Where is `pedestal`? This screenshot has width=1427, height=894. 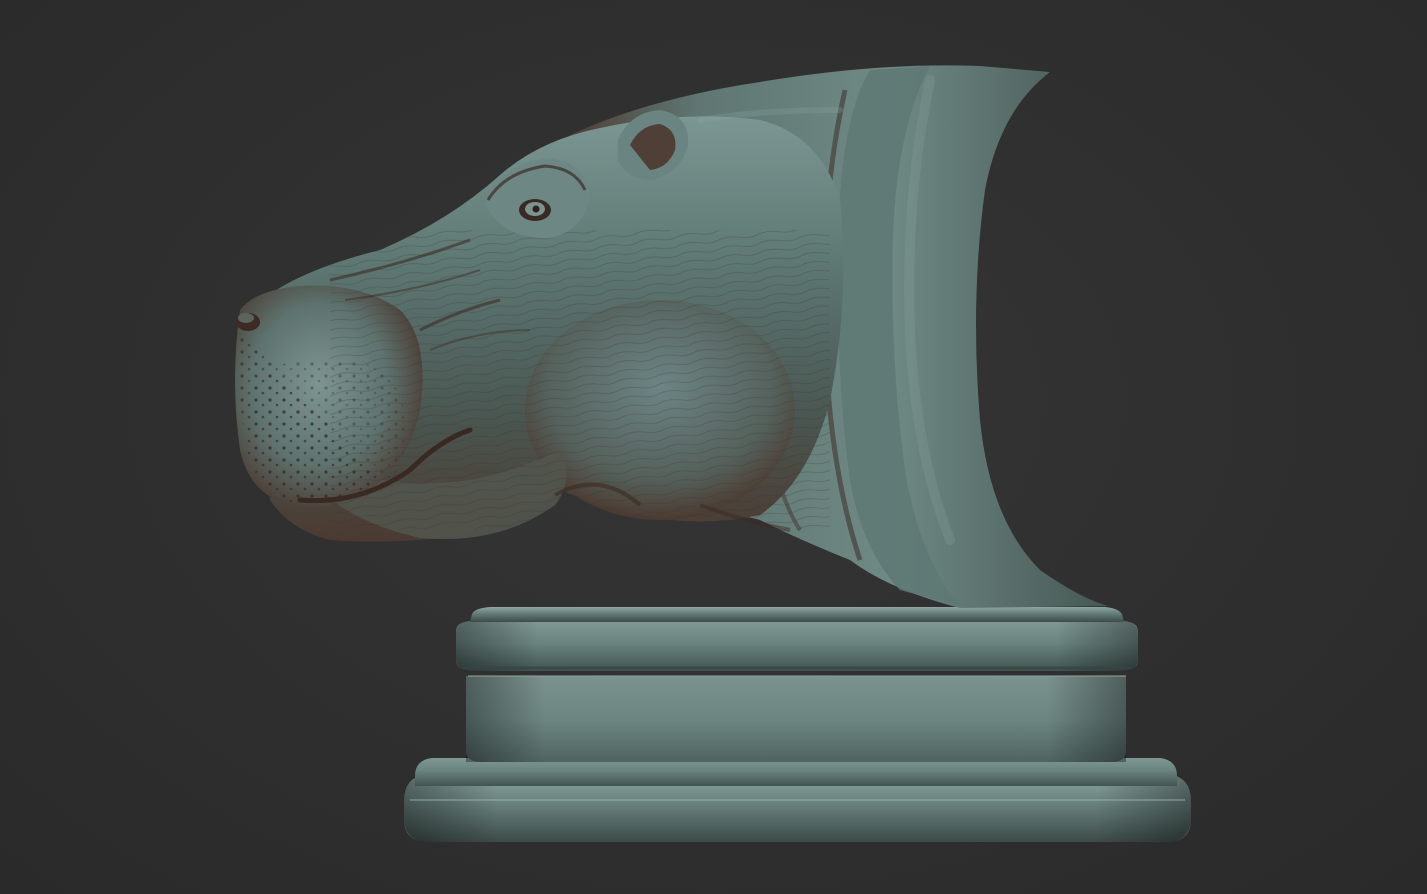 pedestal is located at coordinates (797, 724).